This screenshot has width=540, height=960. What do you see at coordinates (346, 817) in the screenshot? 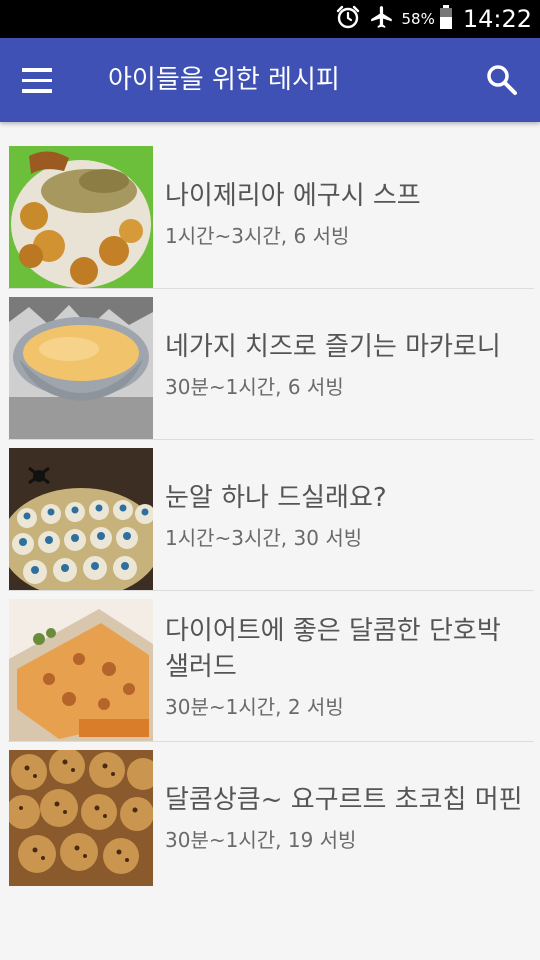
I see `recipe-text: 달콤상큼~ 요구르트 초코칩 머핀 30분~1시간, 19 서빙` at bounding box center [346, 817].